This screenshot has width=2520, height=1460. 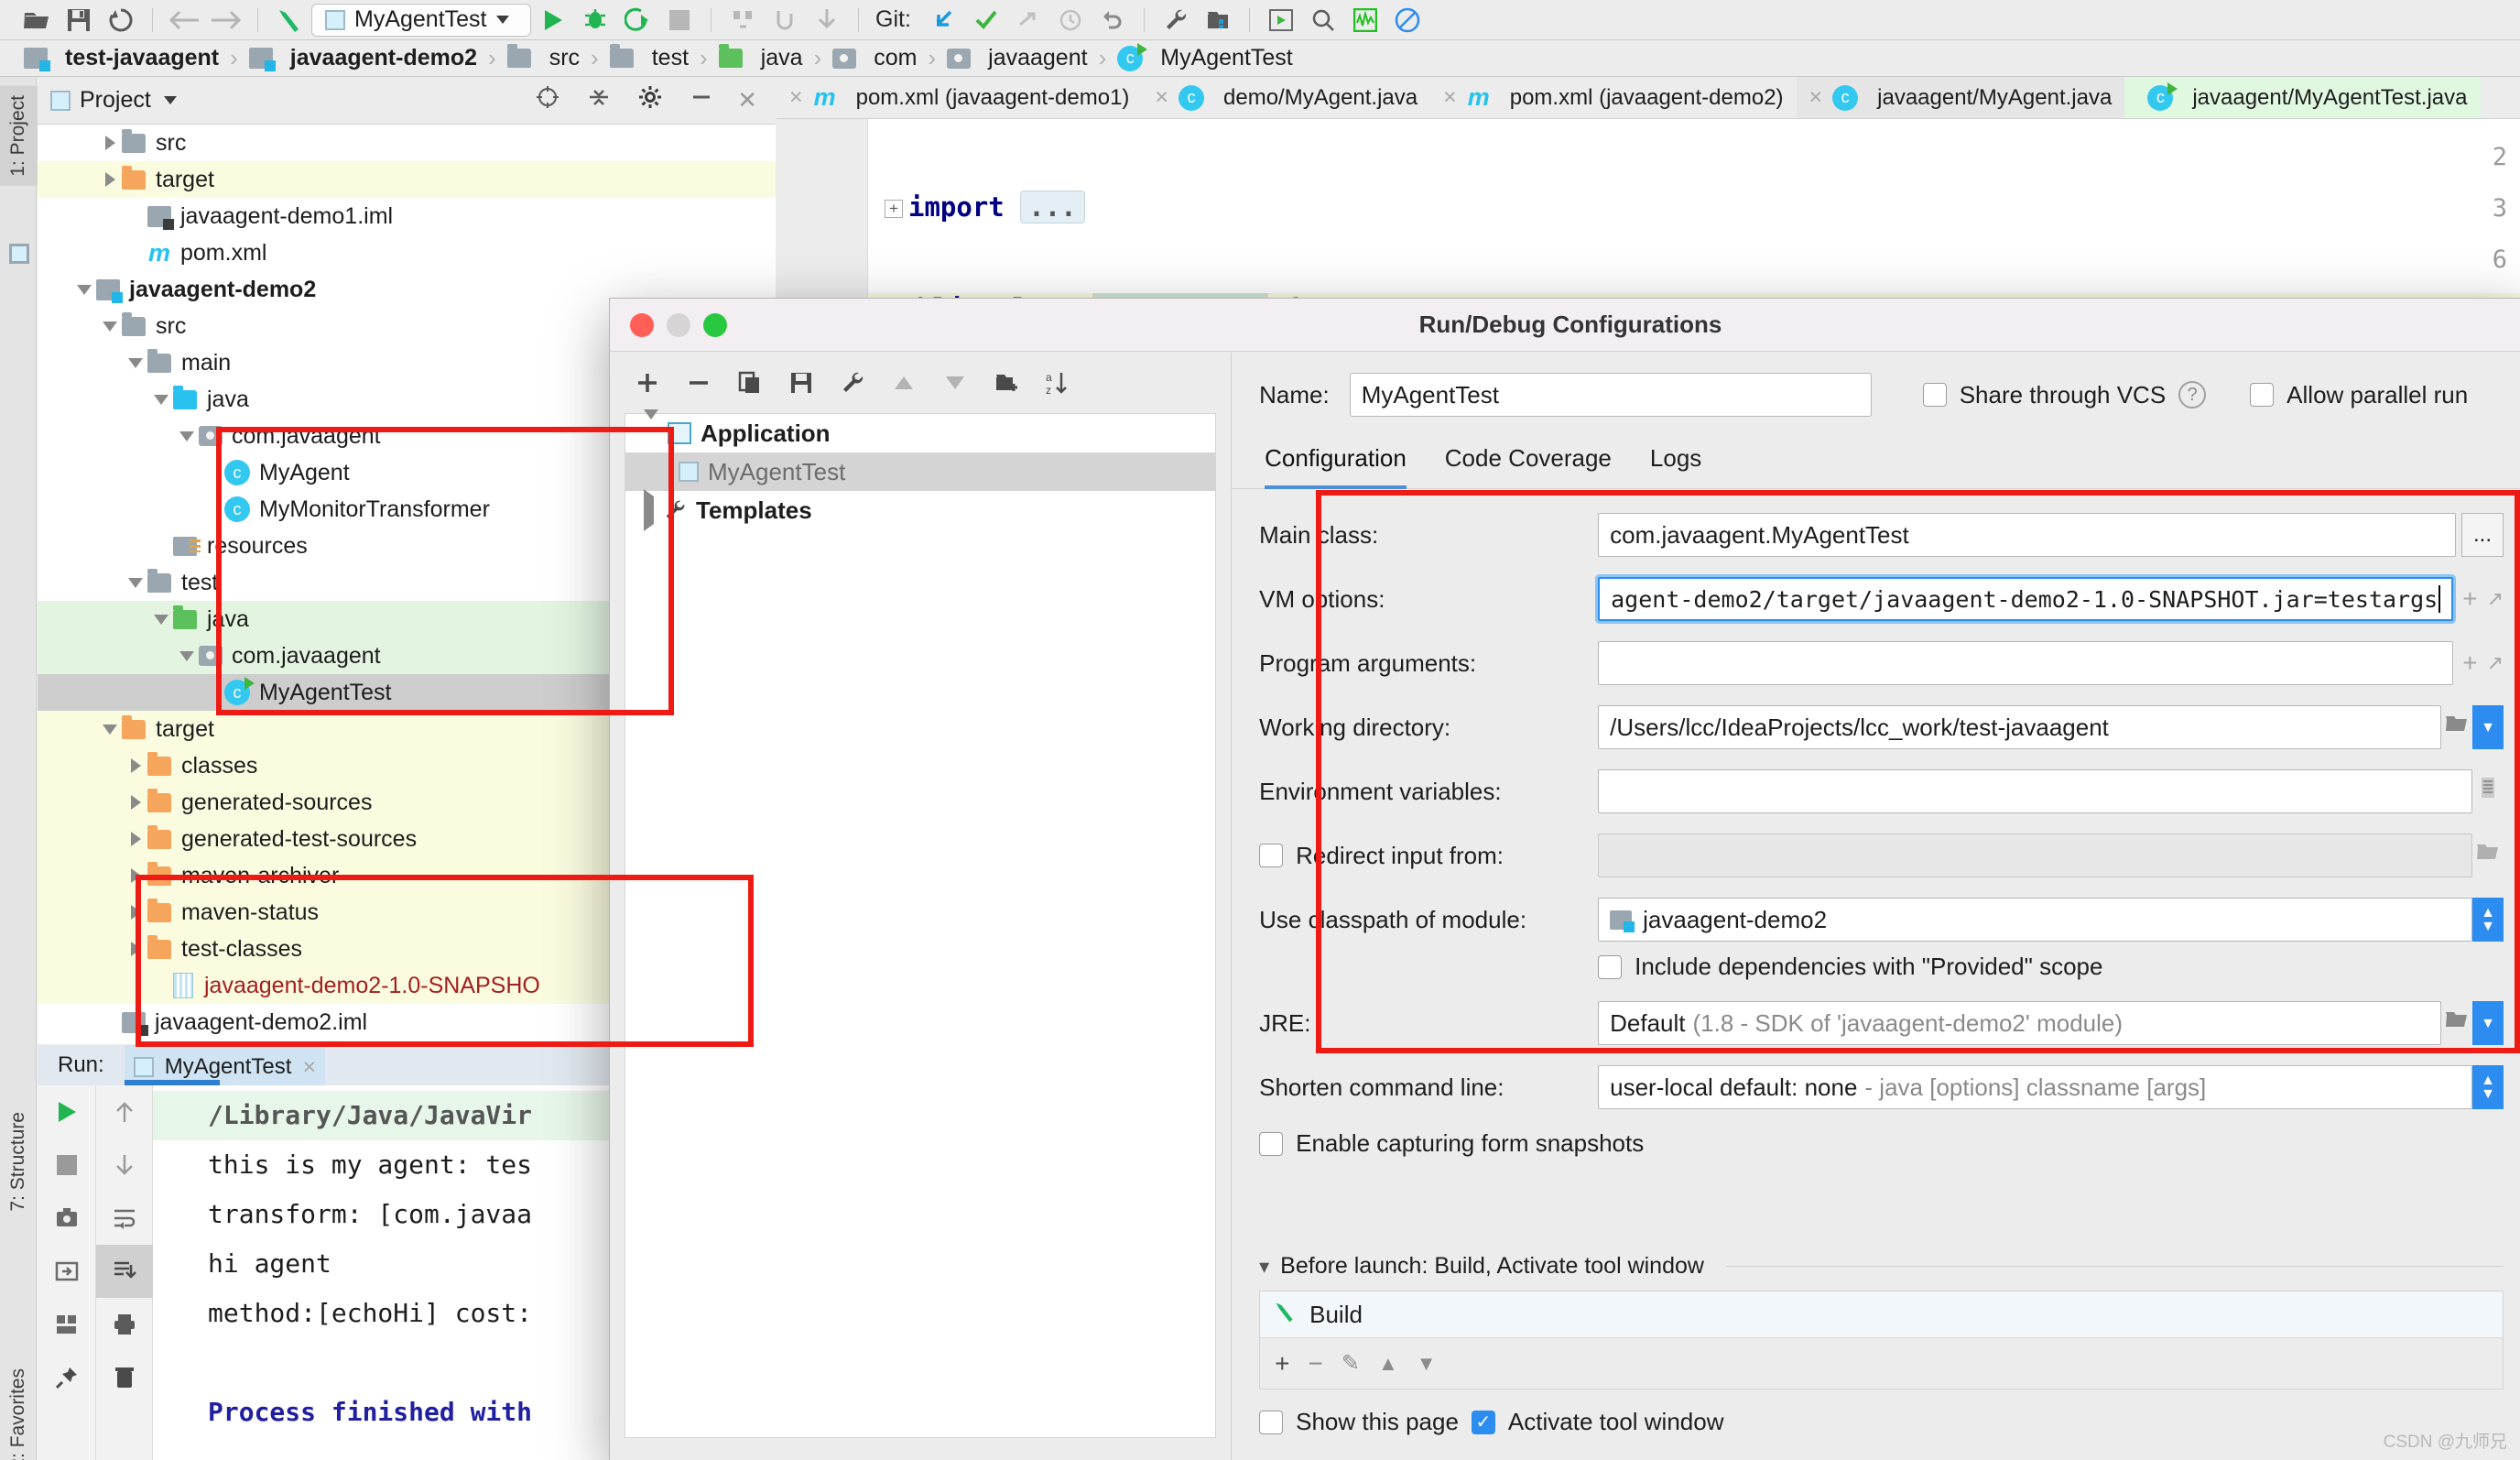 What do you see at coordinates (2456, 1020) in the screenshot?
I see `jre-browse-icon` at bounding box center [2456, 1020].